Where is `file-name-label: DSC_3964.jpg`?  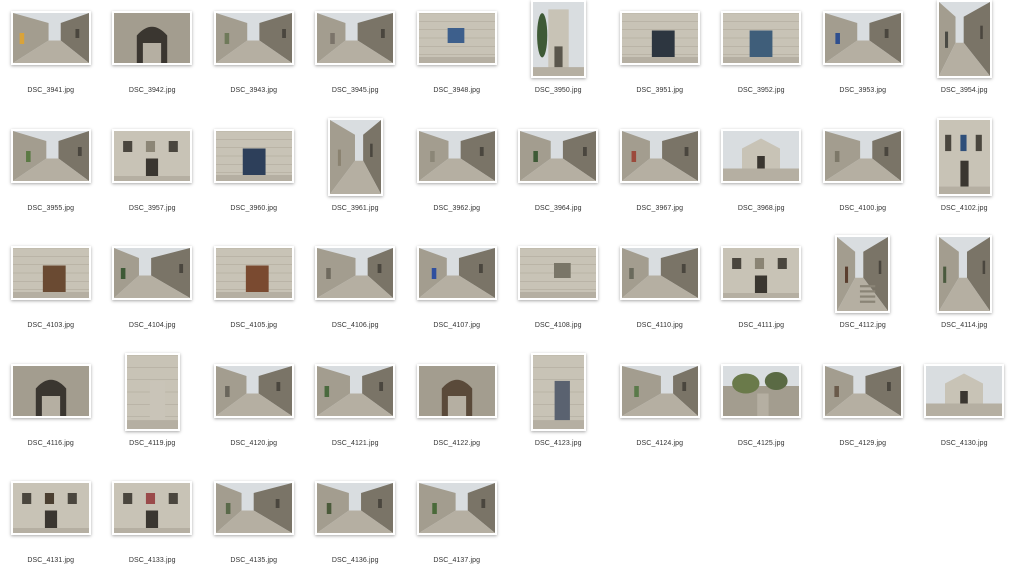 file-name-label: DSC_3964.jpg is located at coordinates (559, 208).